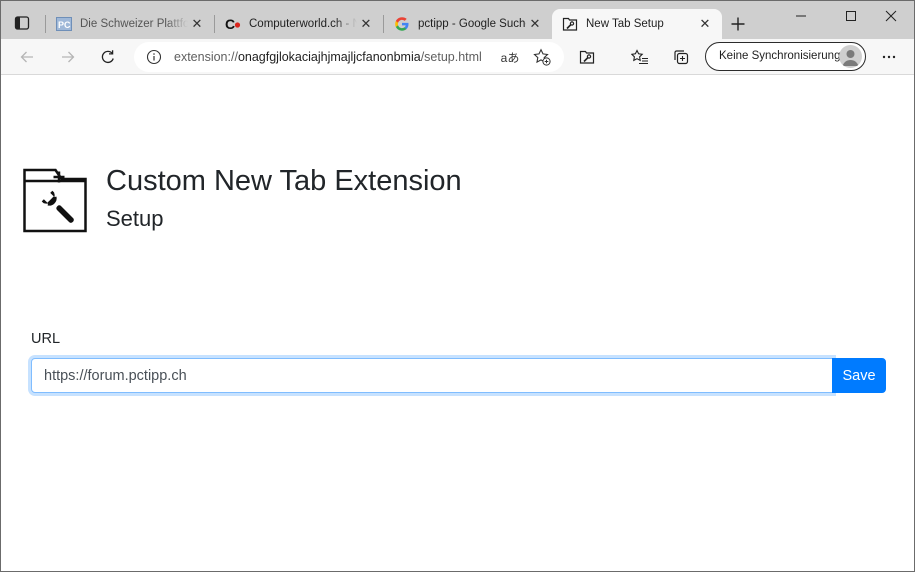  I want to click on arrow-right-icon, so click(68, 57).